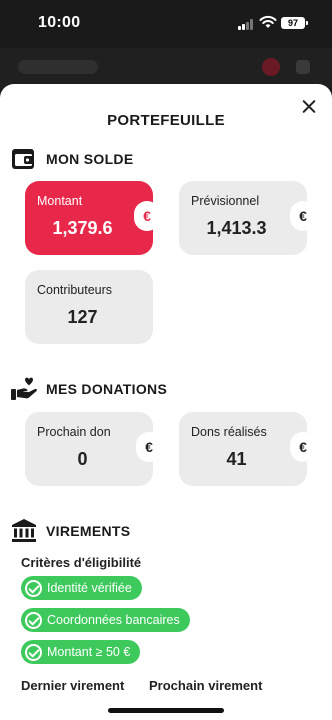 This screenshot has height=720, width=332. I want to click on card-previsionnel: Prévisionnel 1,413.3 €, so click(247, 218).